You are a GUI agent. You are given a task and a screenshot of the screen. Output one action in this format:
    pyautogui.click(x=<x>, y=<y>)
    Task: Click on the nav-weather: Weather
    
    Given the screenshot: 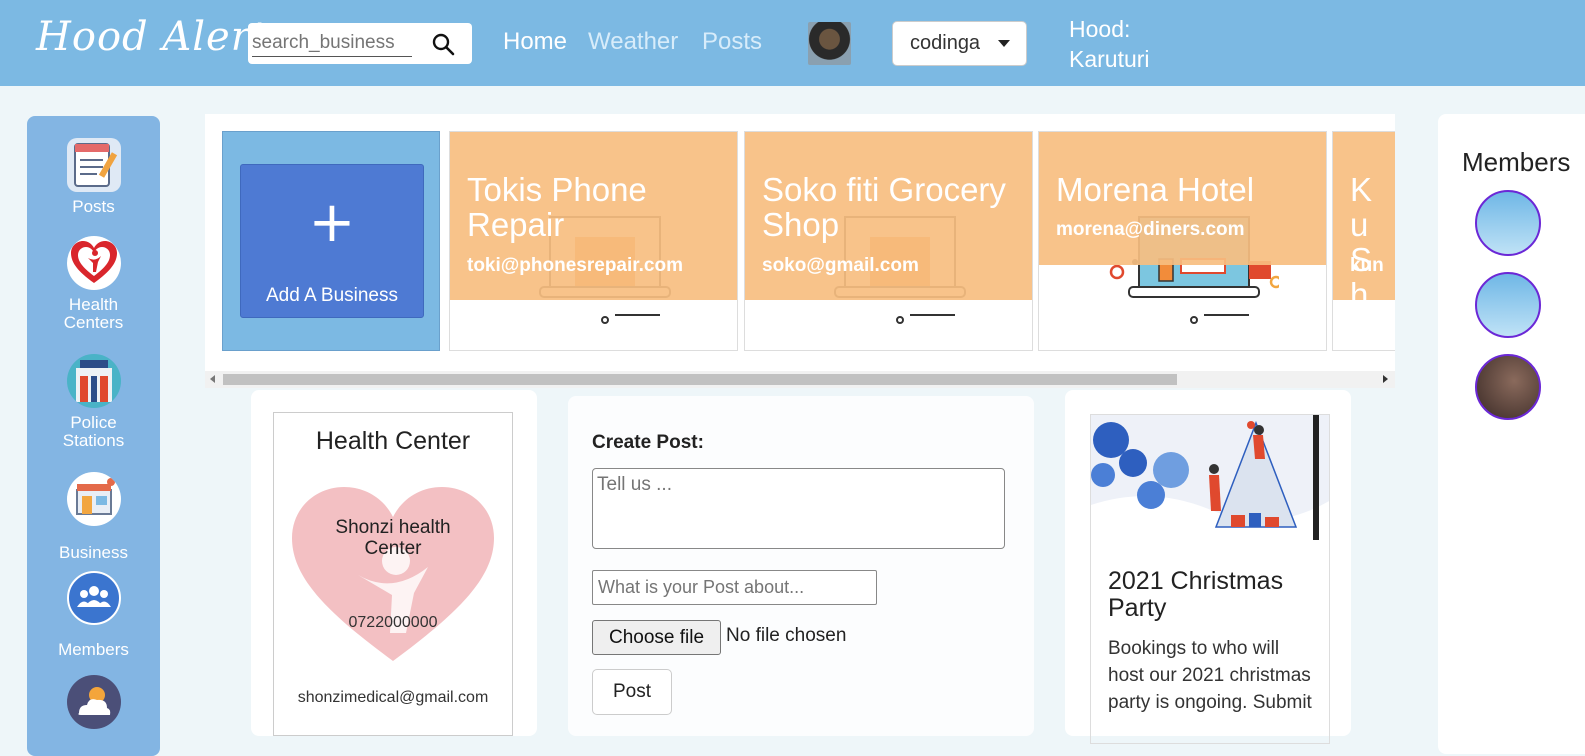 What is the action you would take?
    pyautogui.click(x=633, y=42)
    